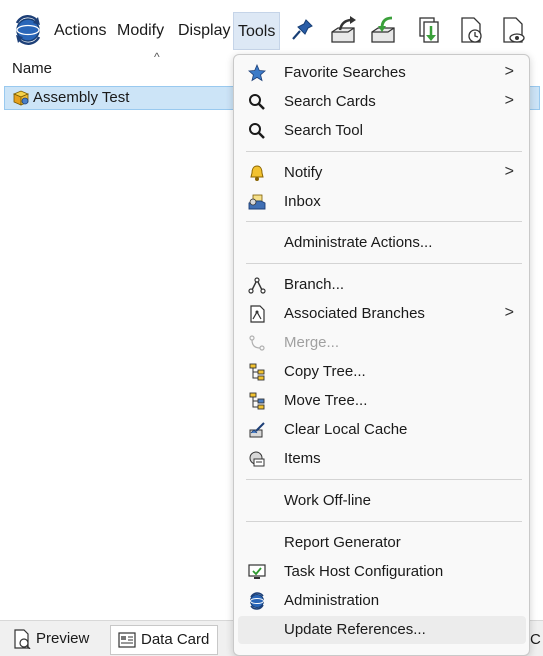 The image size is (543, 656). I want to click on menu-item-label: Items, so click(302, 458).